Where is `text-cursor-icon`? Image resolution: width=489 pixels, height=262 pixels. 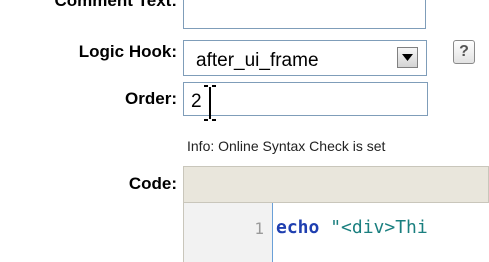 text-cursor-icon is located at coordinates (210, 103).